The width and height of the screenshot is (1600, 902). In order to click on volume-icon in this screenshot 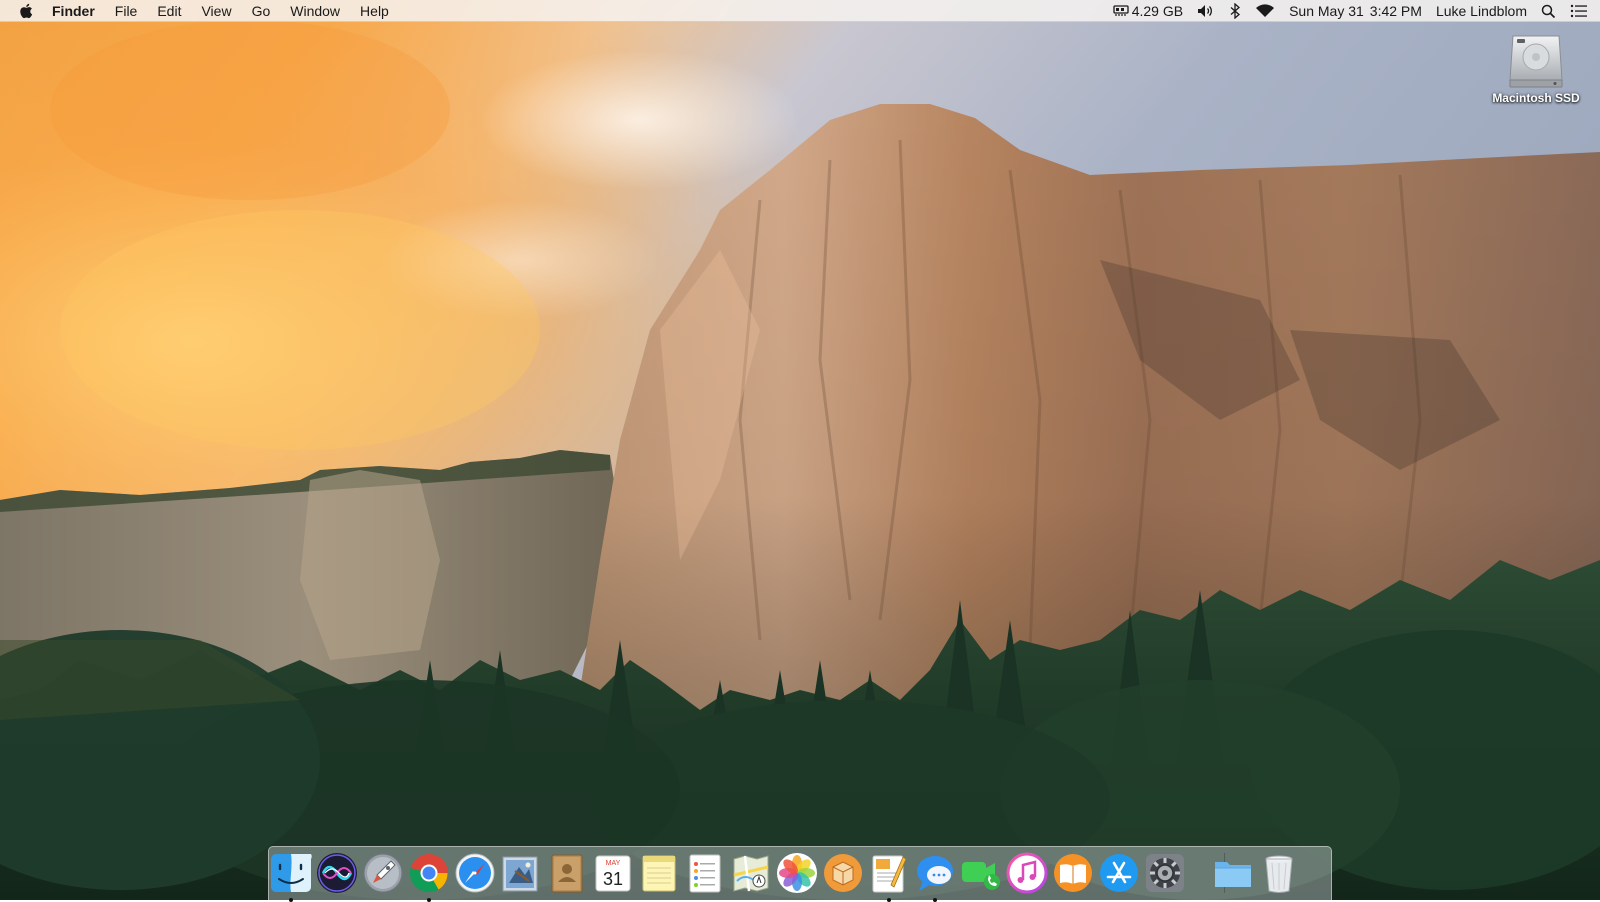, I will do `click(1205, 11)`.